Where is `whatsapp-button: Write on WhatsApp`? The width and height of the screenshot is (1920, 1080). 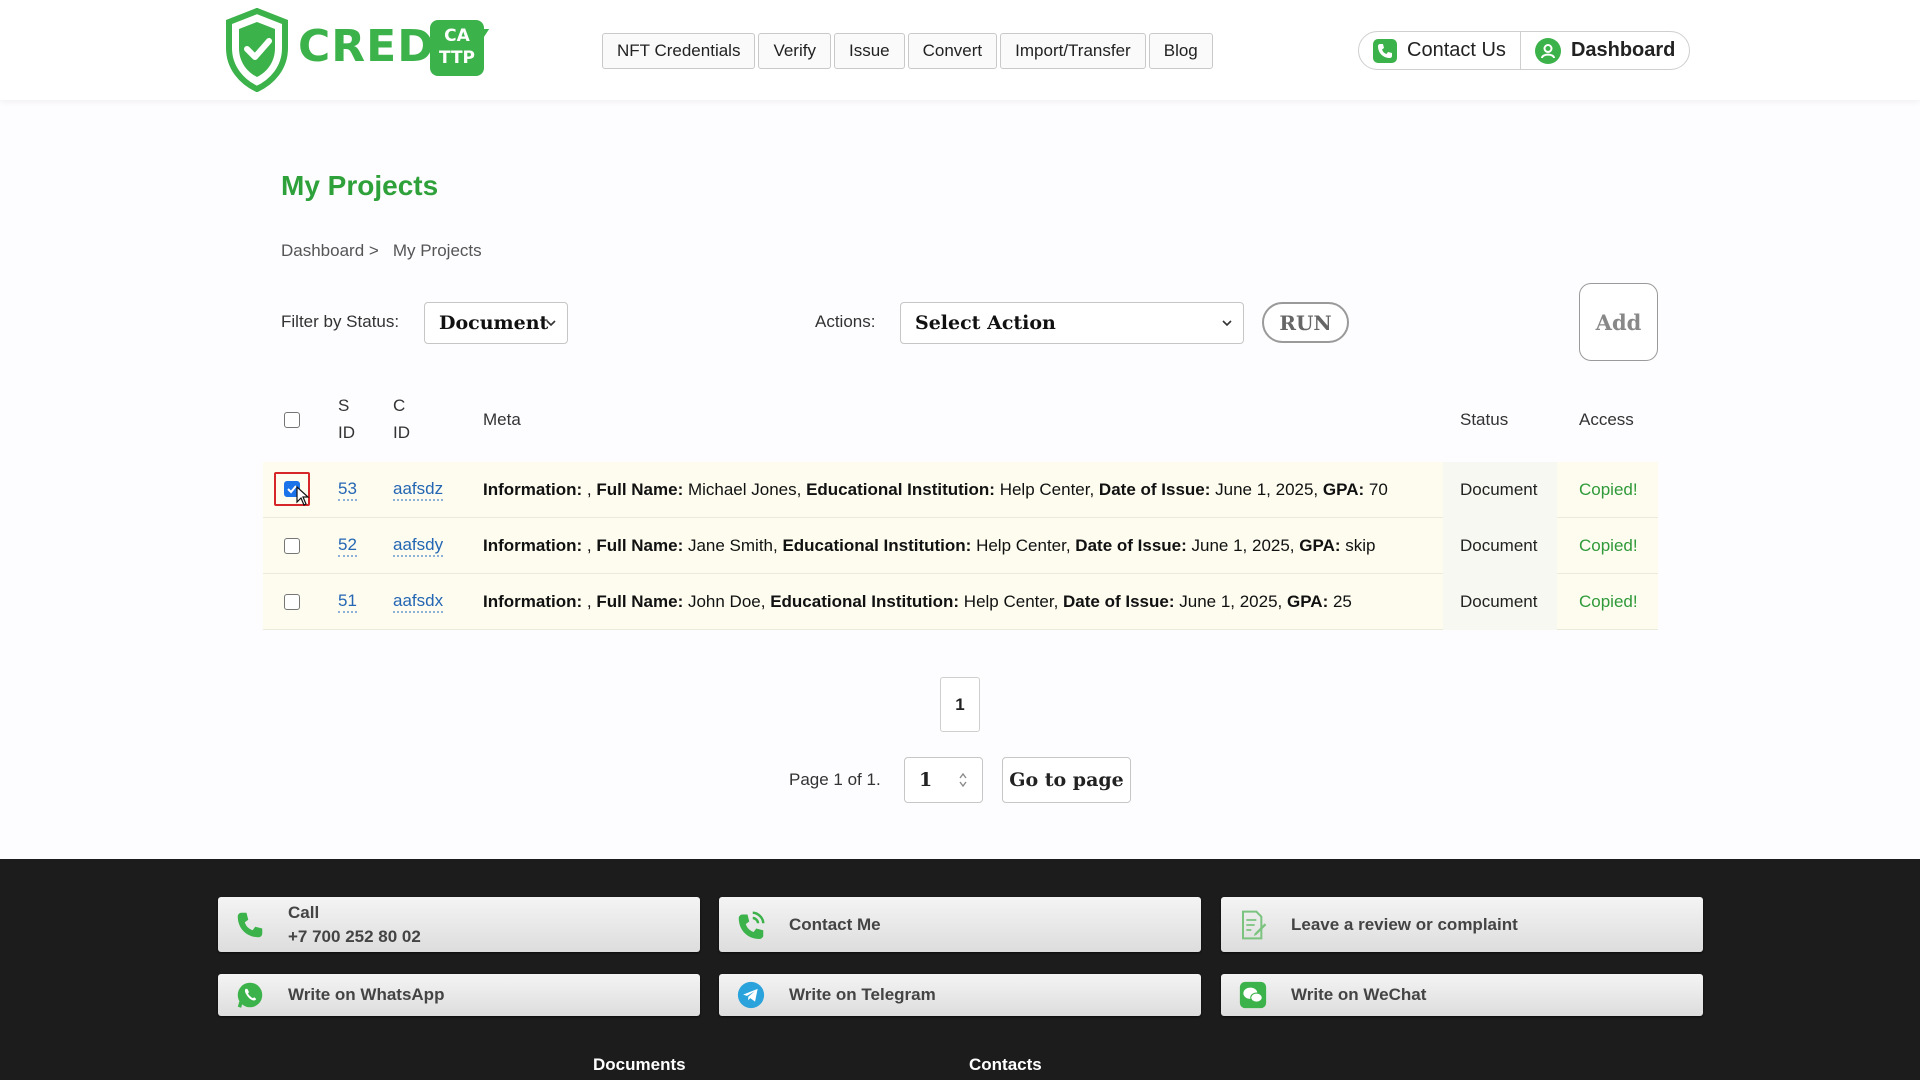
whatsapp-button: Write on WhatsApp is located at coordinates (459, 995).